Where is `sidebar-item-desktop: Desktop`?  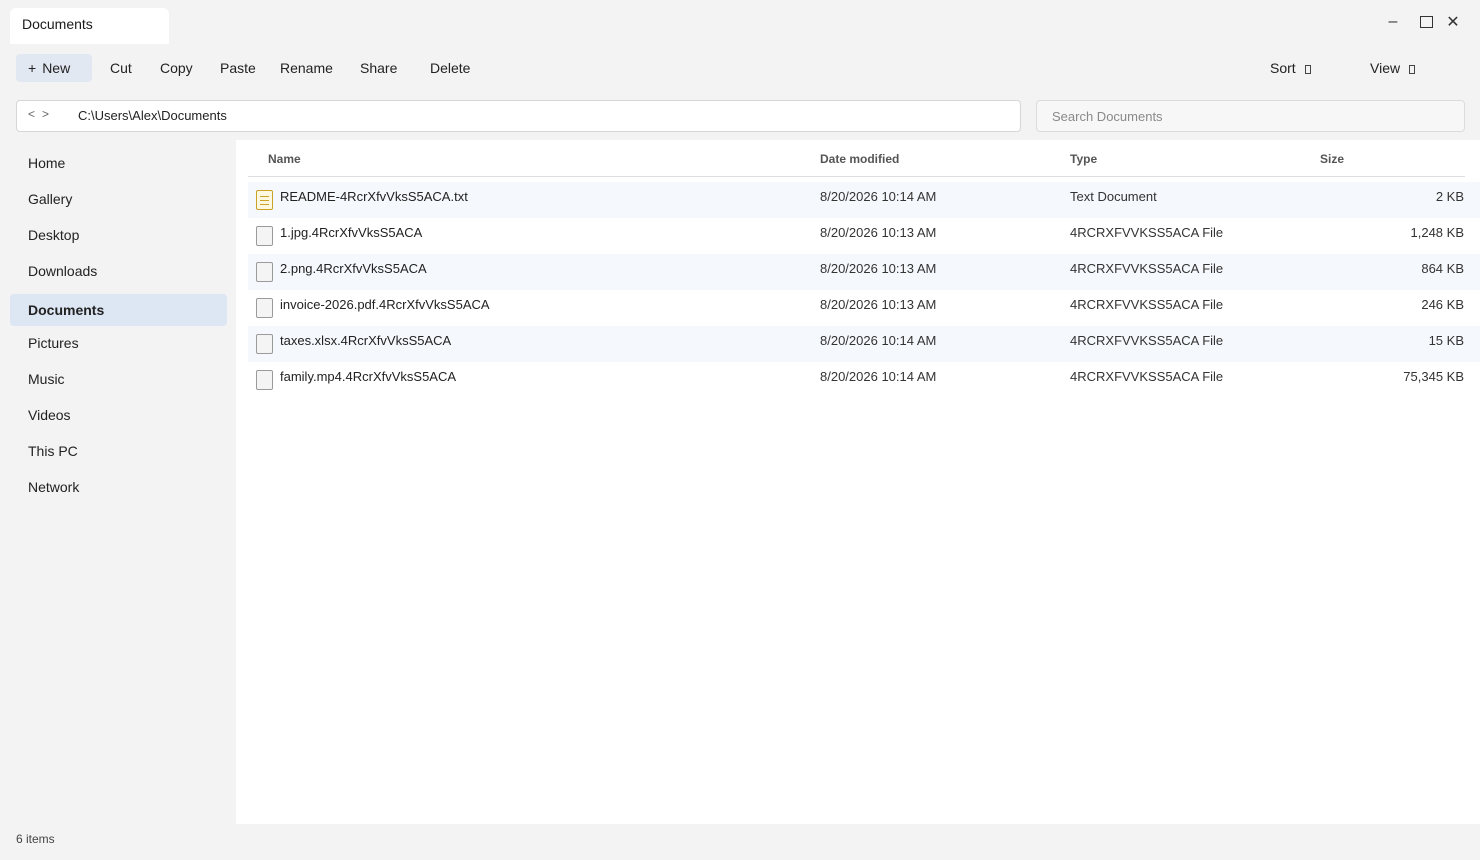
sidebar-item-desktop: Desktop is located at coordinates (118, 235).